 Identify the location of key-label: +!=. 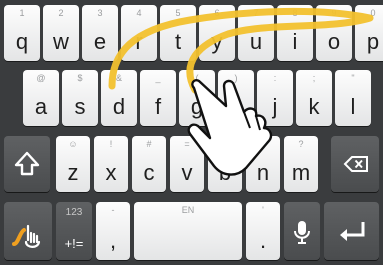
(74, 243).